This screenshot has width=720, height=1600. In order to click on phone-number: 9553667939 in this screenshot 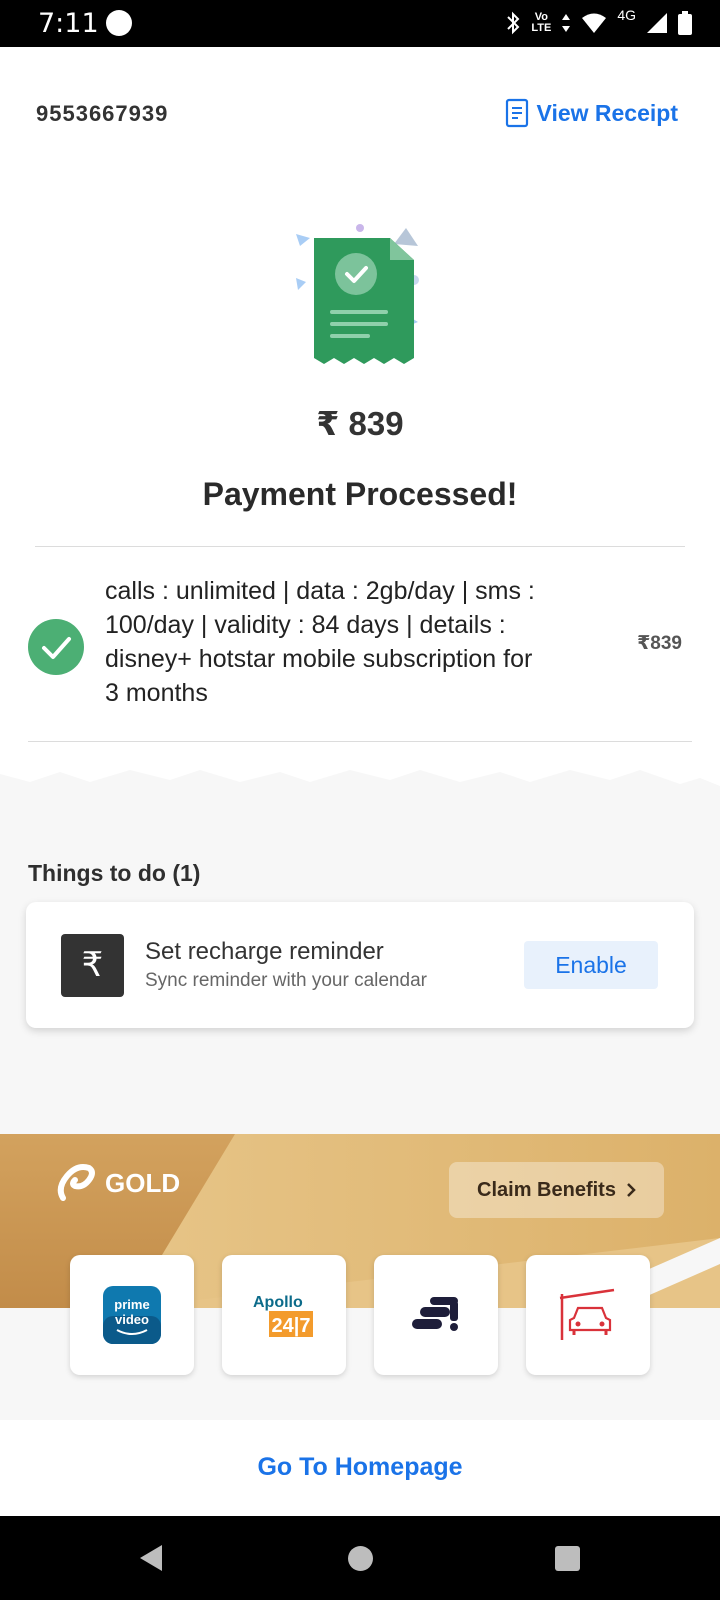, I will do `click(102, 113)`.